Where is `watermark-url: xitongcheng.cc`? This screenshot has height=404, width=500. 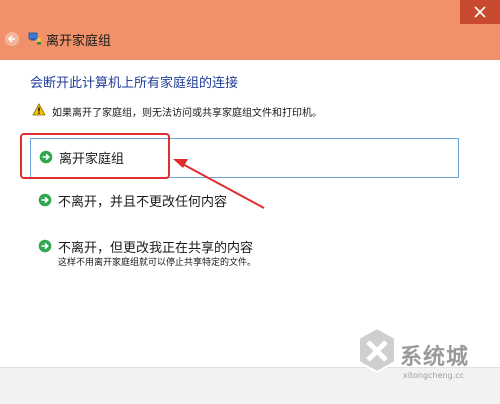 watermark-url: xitongcheng.cc is located at coordinates (434, 375).